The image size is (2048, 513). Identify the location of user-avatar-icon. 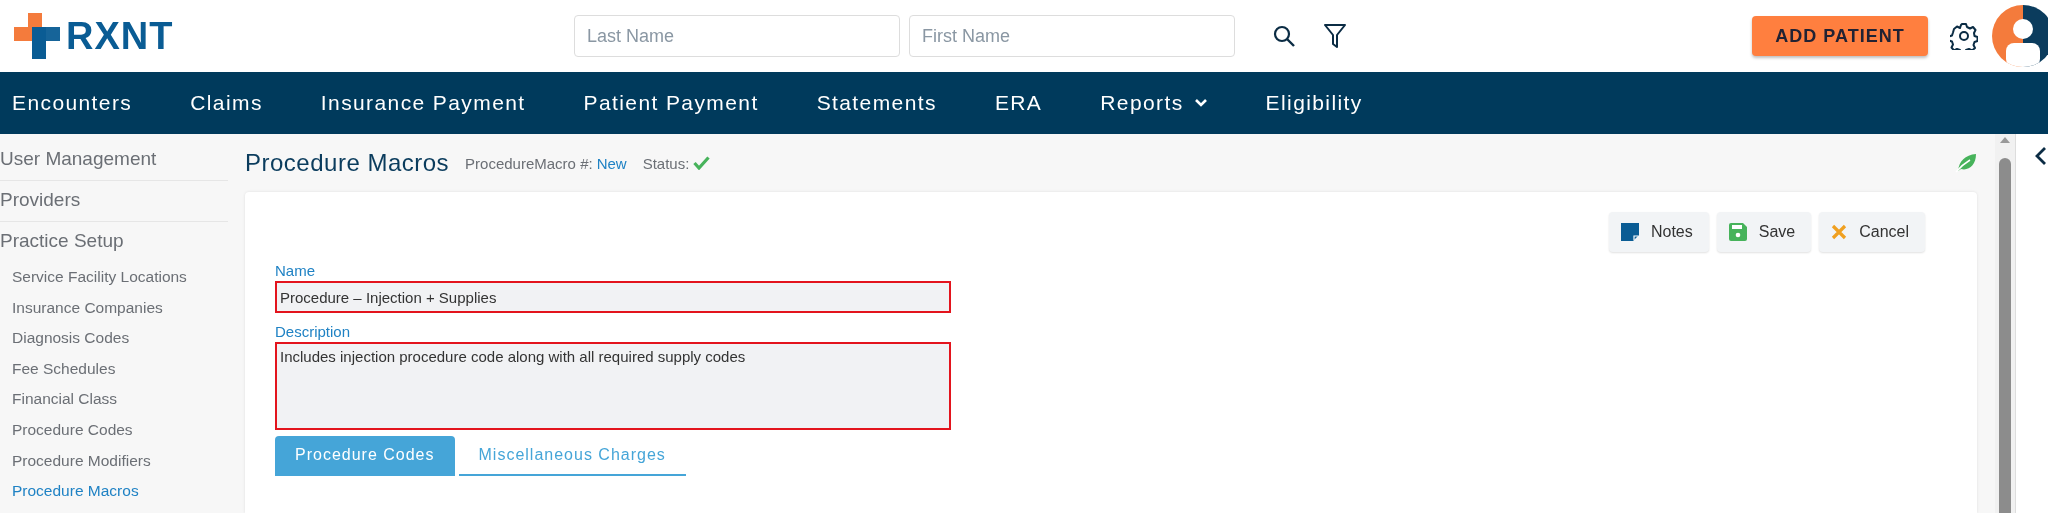
(2020, 36).